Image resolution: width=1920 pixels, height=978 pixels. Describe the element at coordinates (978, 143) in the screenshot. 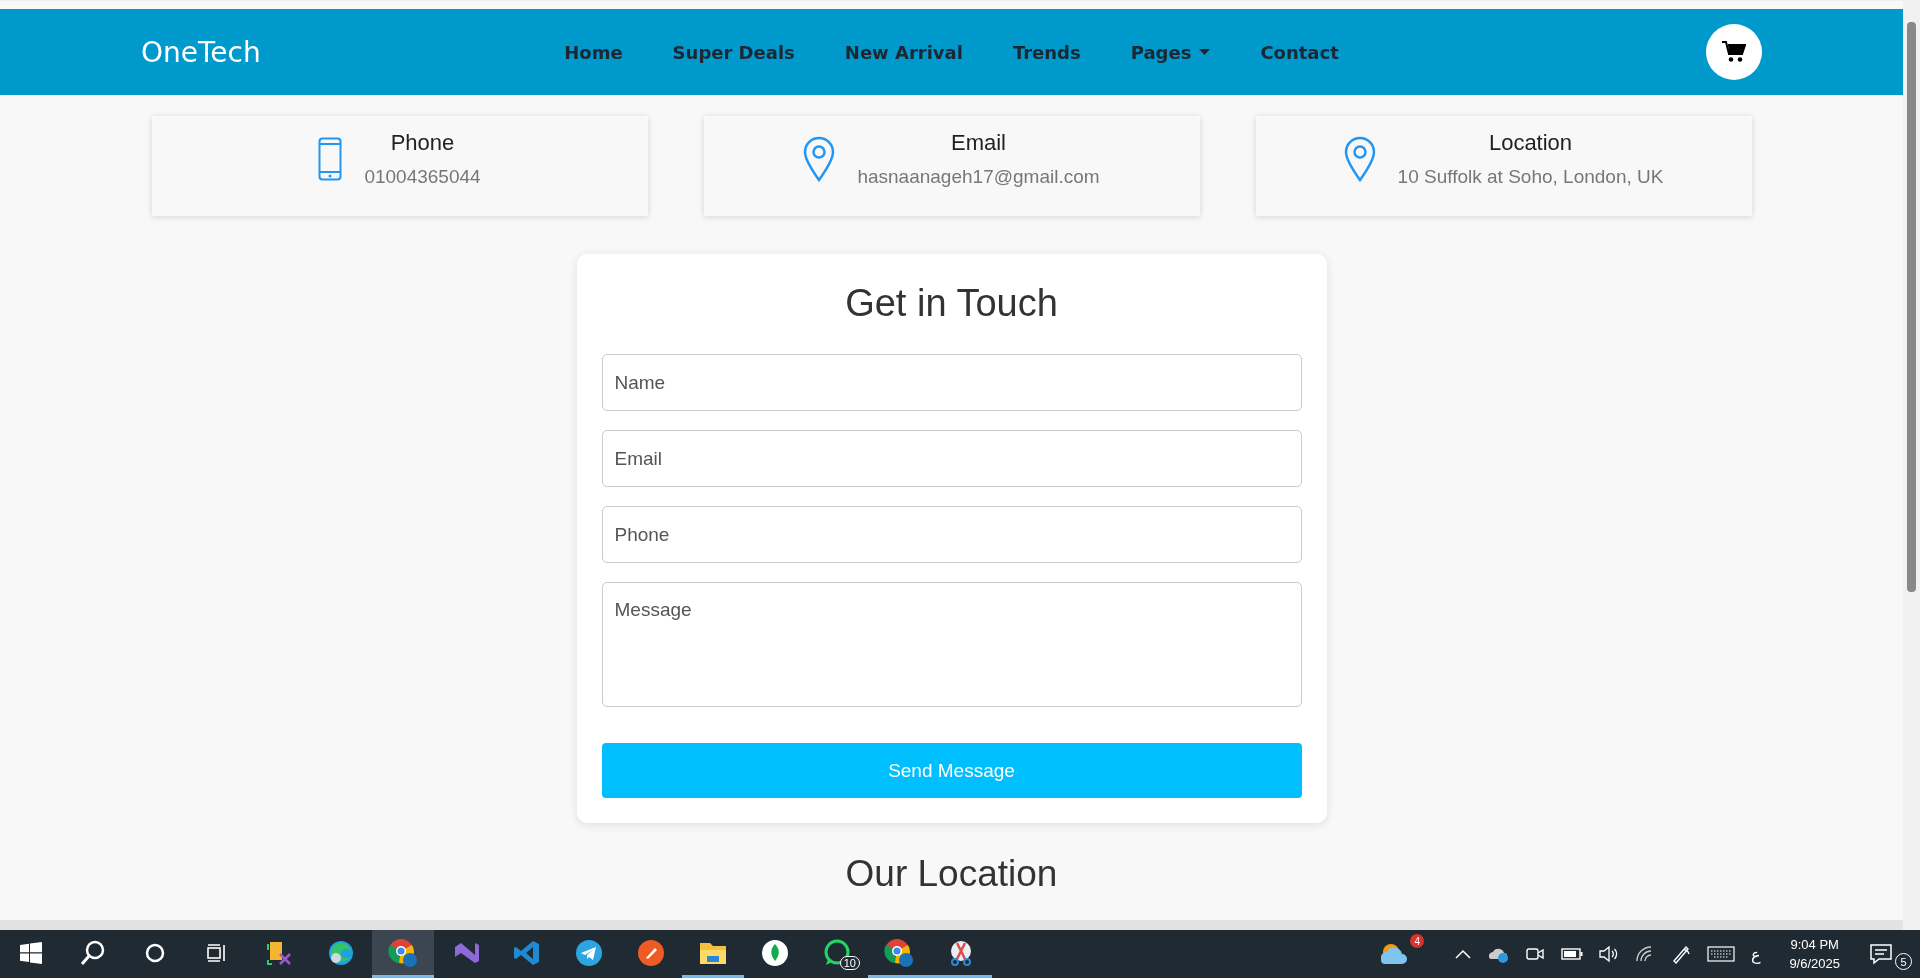

I see `card-title: Email` at that location.